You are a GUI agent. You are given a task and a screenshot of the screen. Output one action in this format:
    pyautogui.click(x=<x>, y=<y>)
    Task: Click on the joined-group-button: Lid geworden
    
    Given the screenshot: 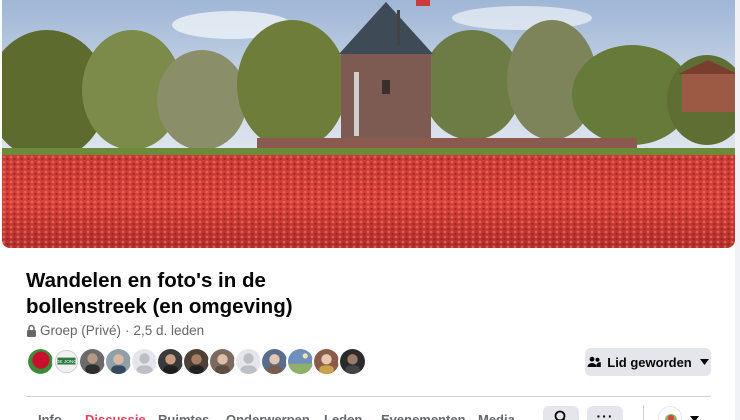 What is the action you would take?
    pyautogui.click(x=648, y=362)
    